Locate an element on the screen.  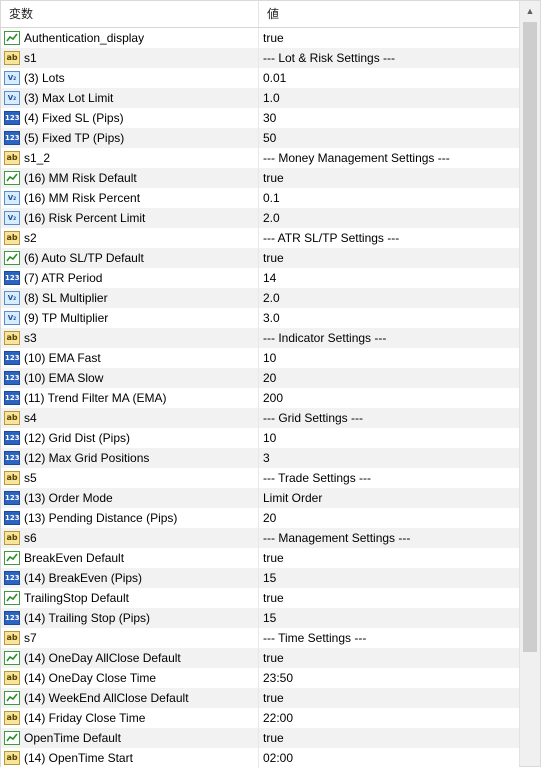
table-row: 123 (12) Grid Dist (Pips) 10 is located at coordinates (260, 438).